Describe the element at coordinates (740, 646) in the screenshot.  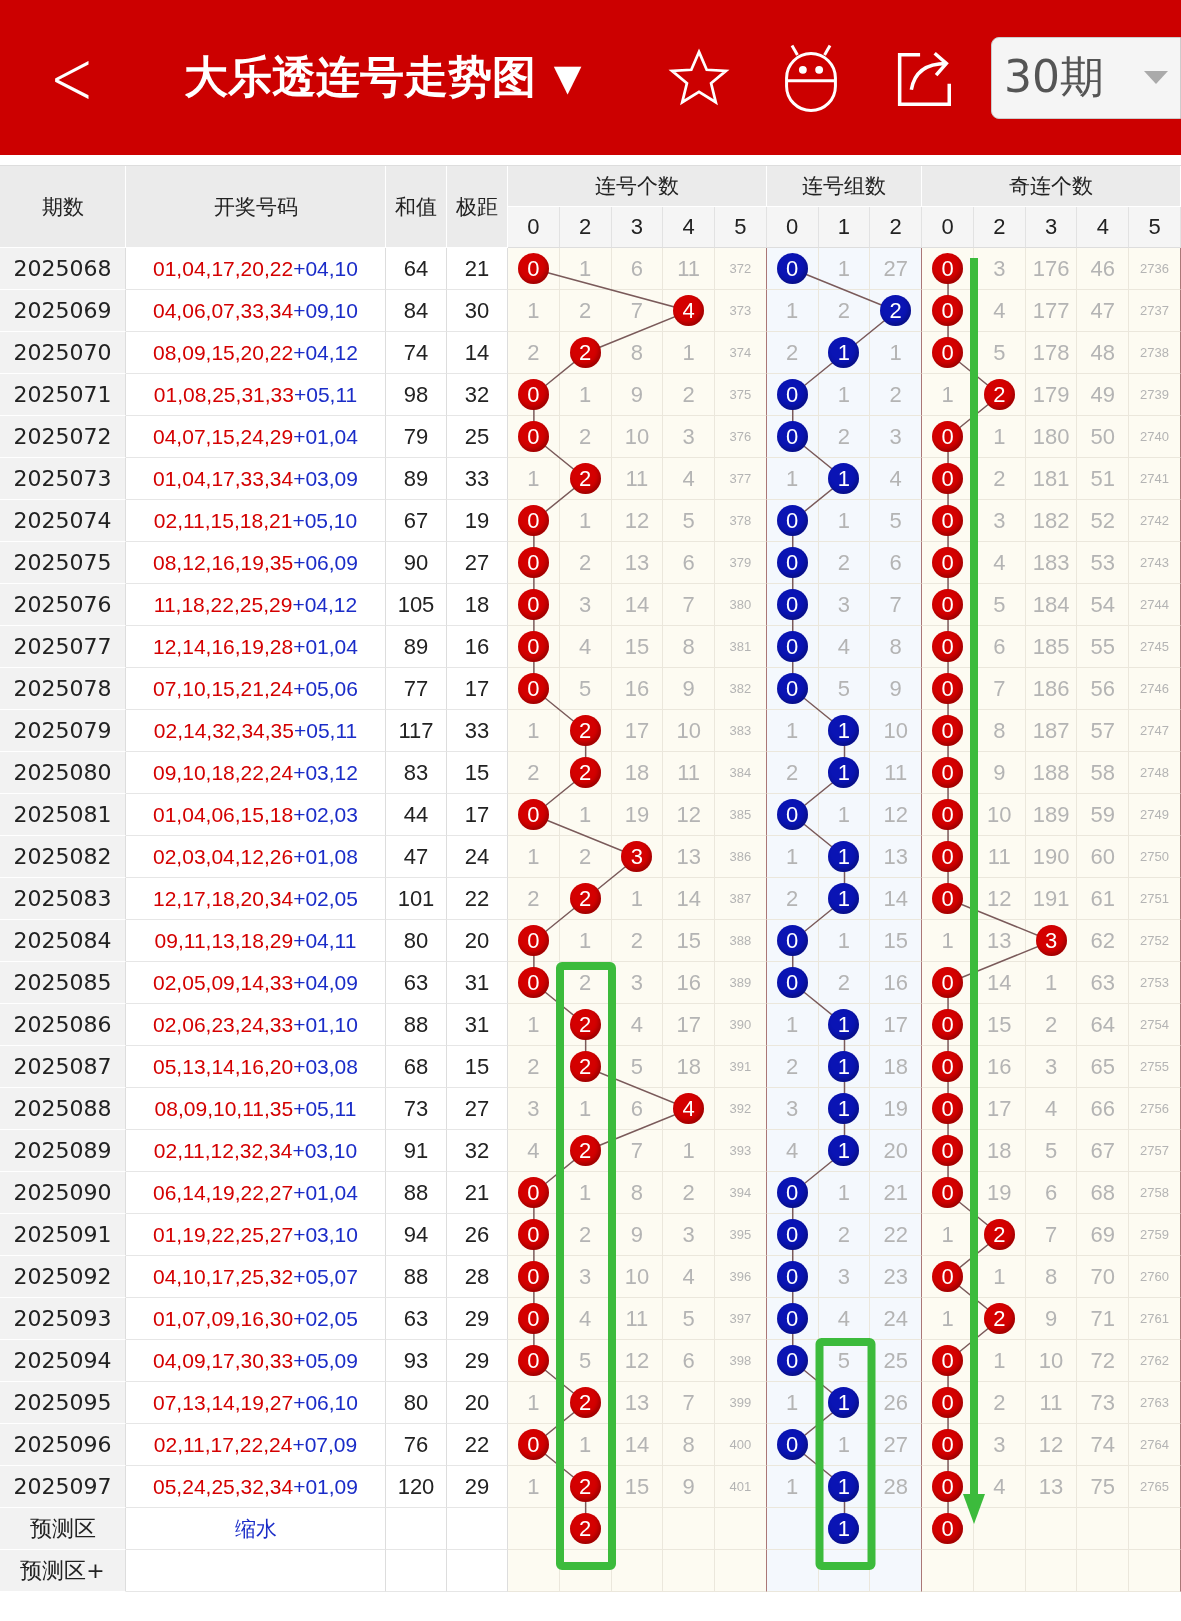
I see `miss-count: 381` at that location.